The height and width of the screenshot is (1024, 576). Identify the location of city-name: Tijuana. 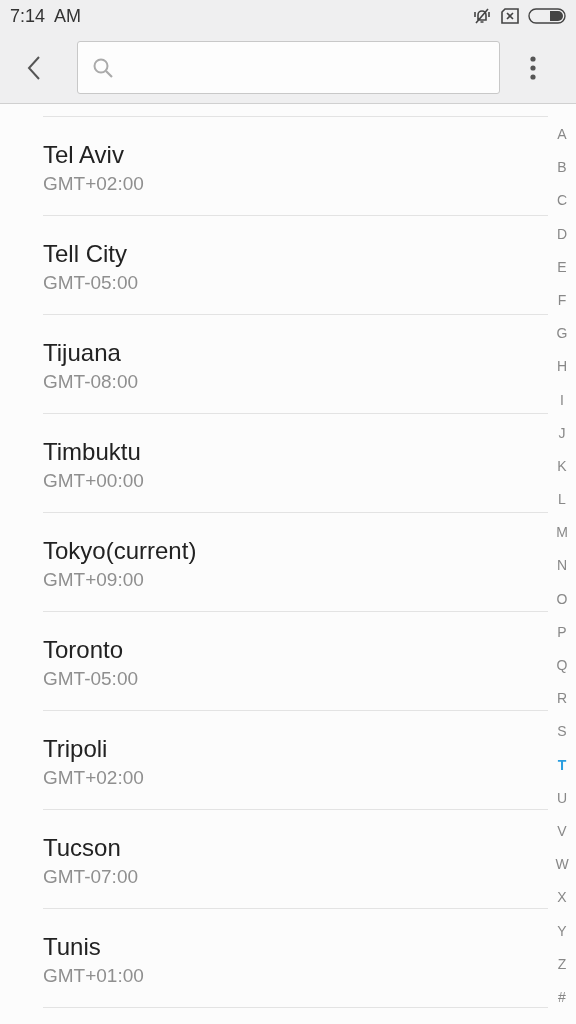
(82, 353).